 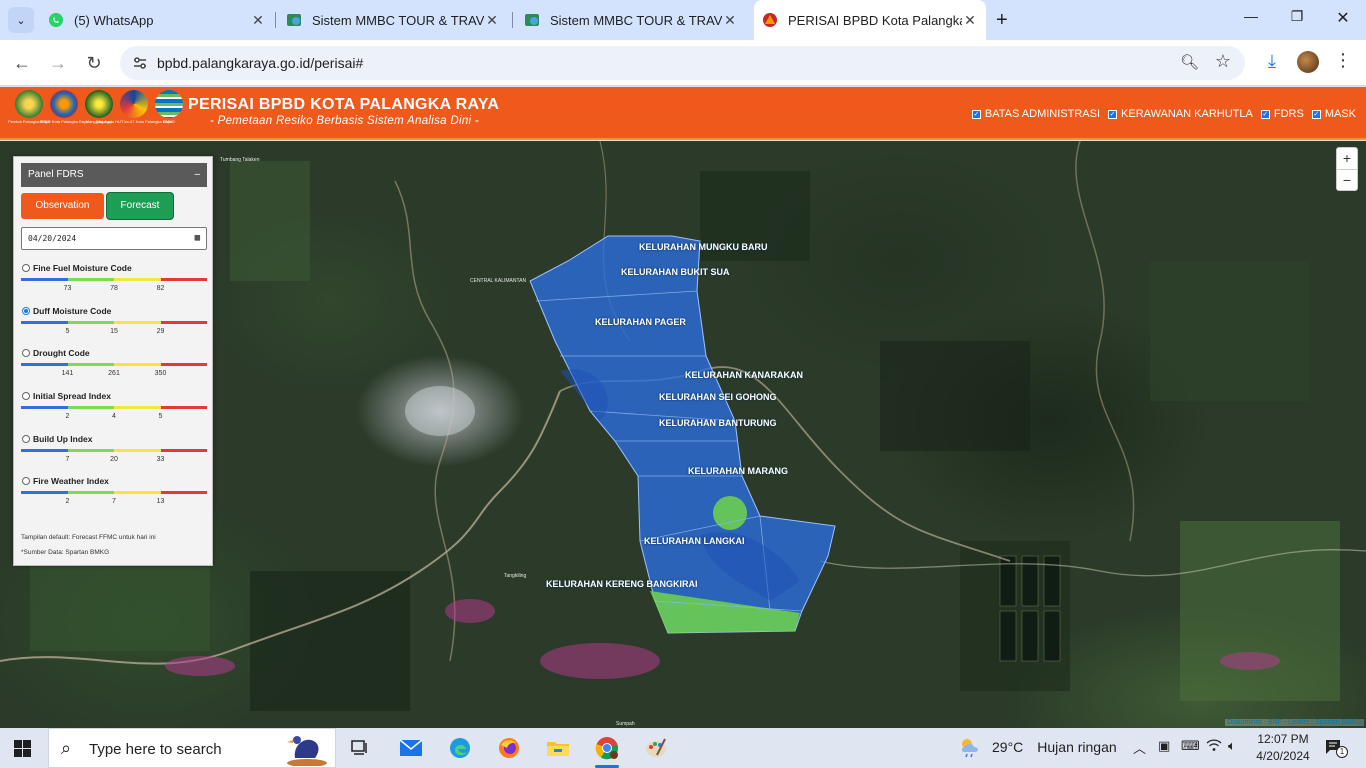 I want to click on bpbd-icon, so click(x=770, y=20).